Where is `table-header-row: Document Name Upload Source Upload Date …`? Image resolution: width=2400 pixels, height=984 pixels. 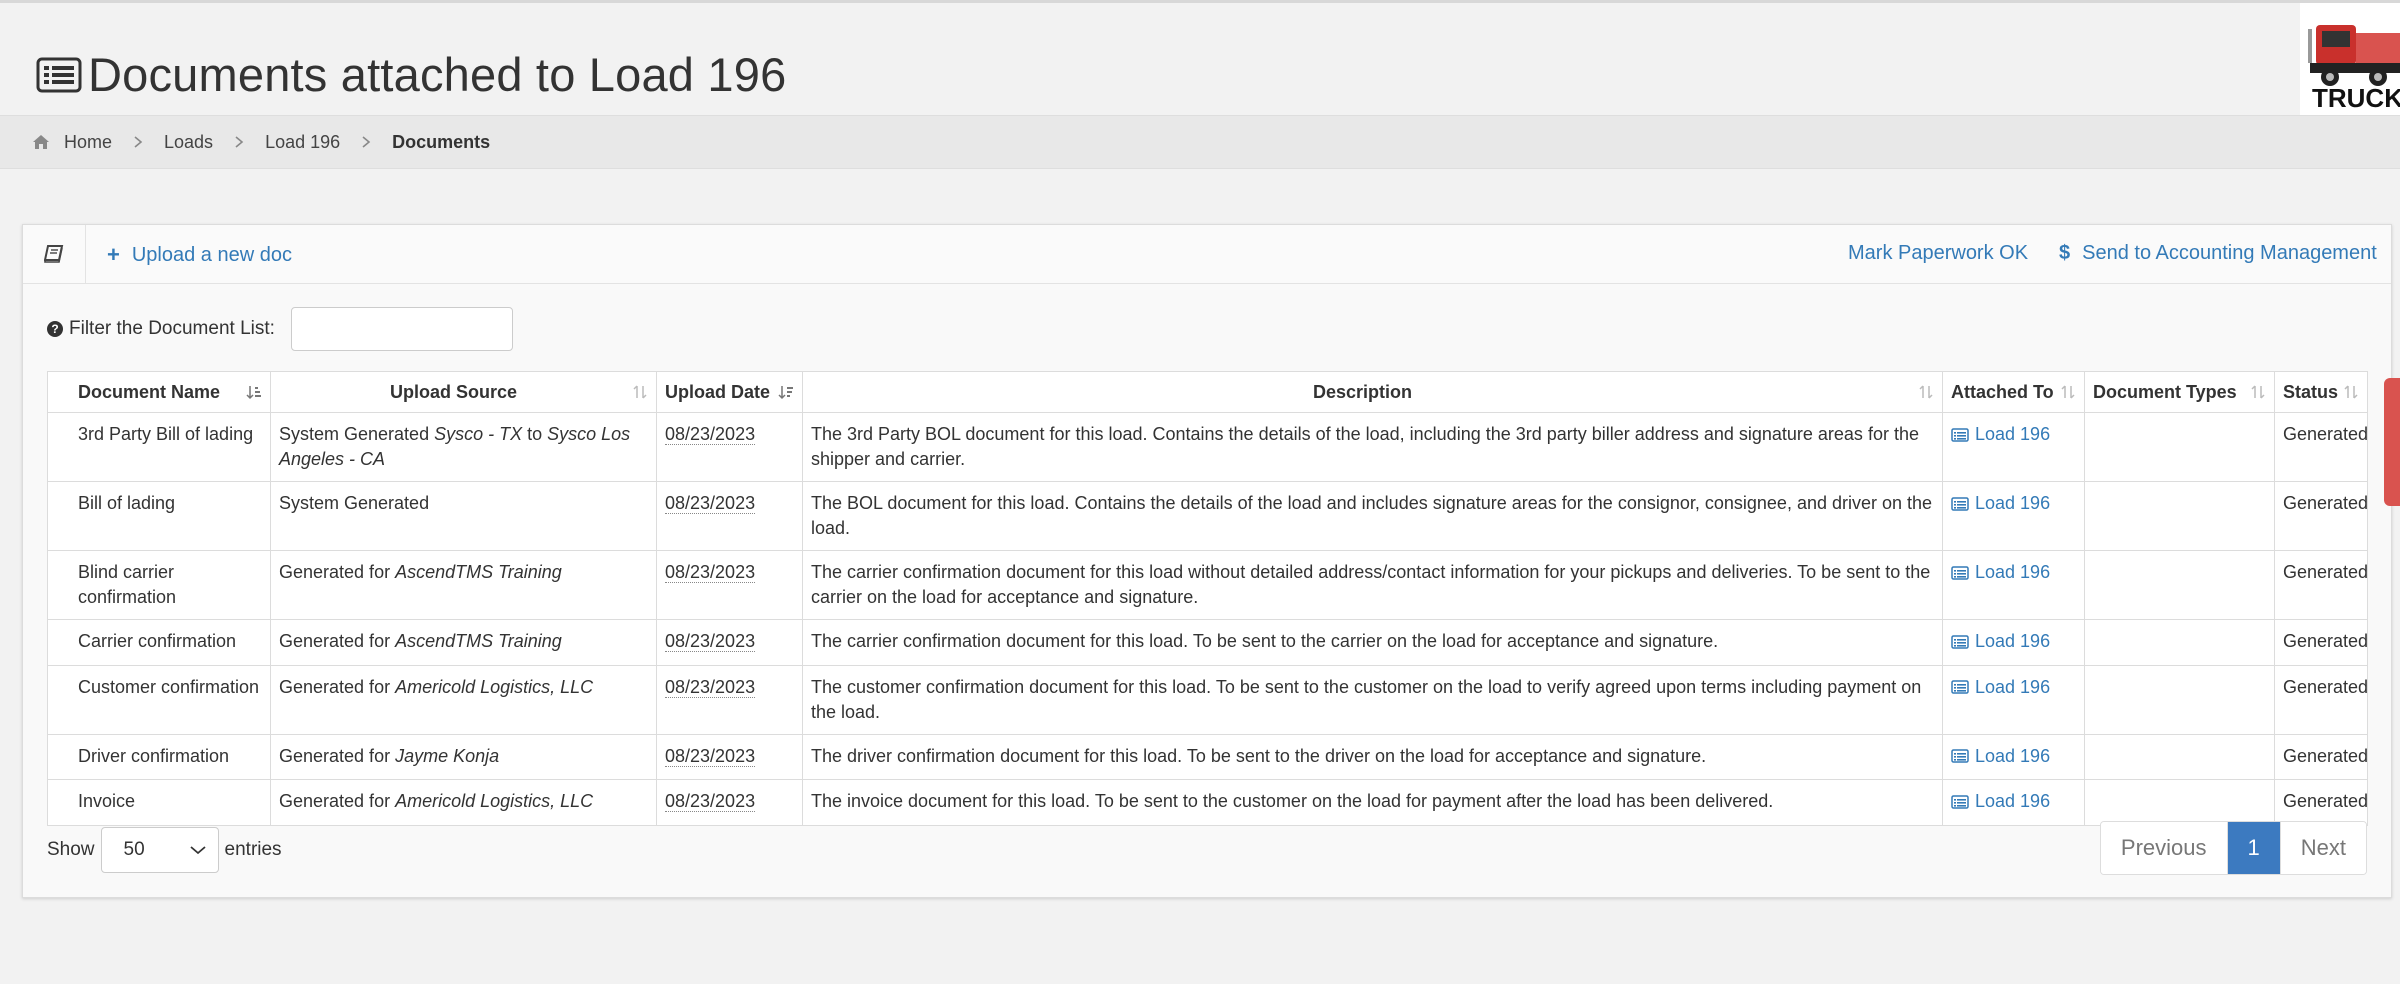 table-header-row: Document Name Upload Source Upload Date … is located at coordinates (1207, 392).